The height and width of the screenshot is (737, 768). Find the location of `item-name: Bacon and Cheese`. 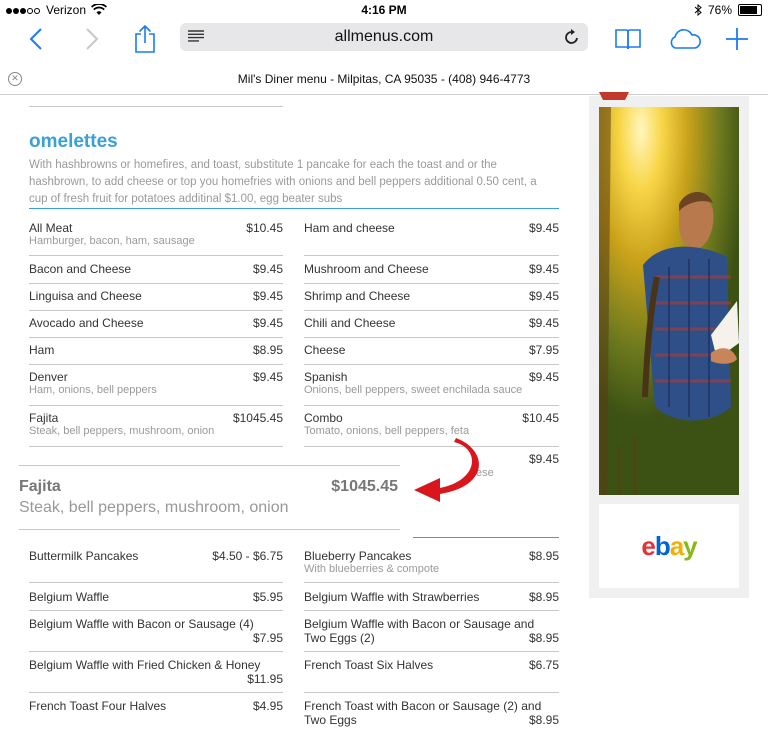

item-name: Bacon and Cheese is located at coordinates (80, 269).